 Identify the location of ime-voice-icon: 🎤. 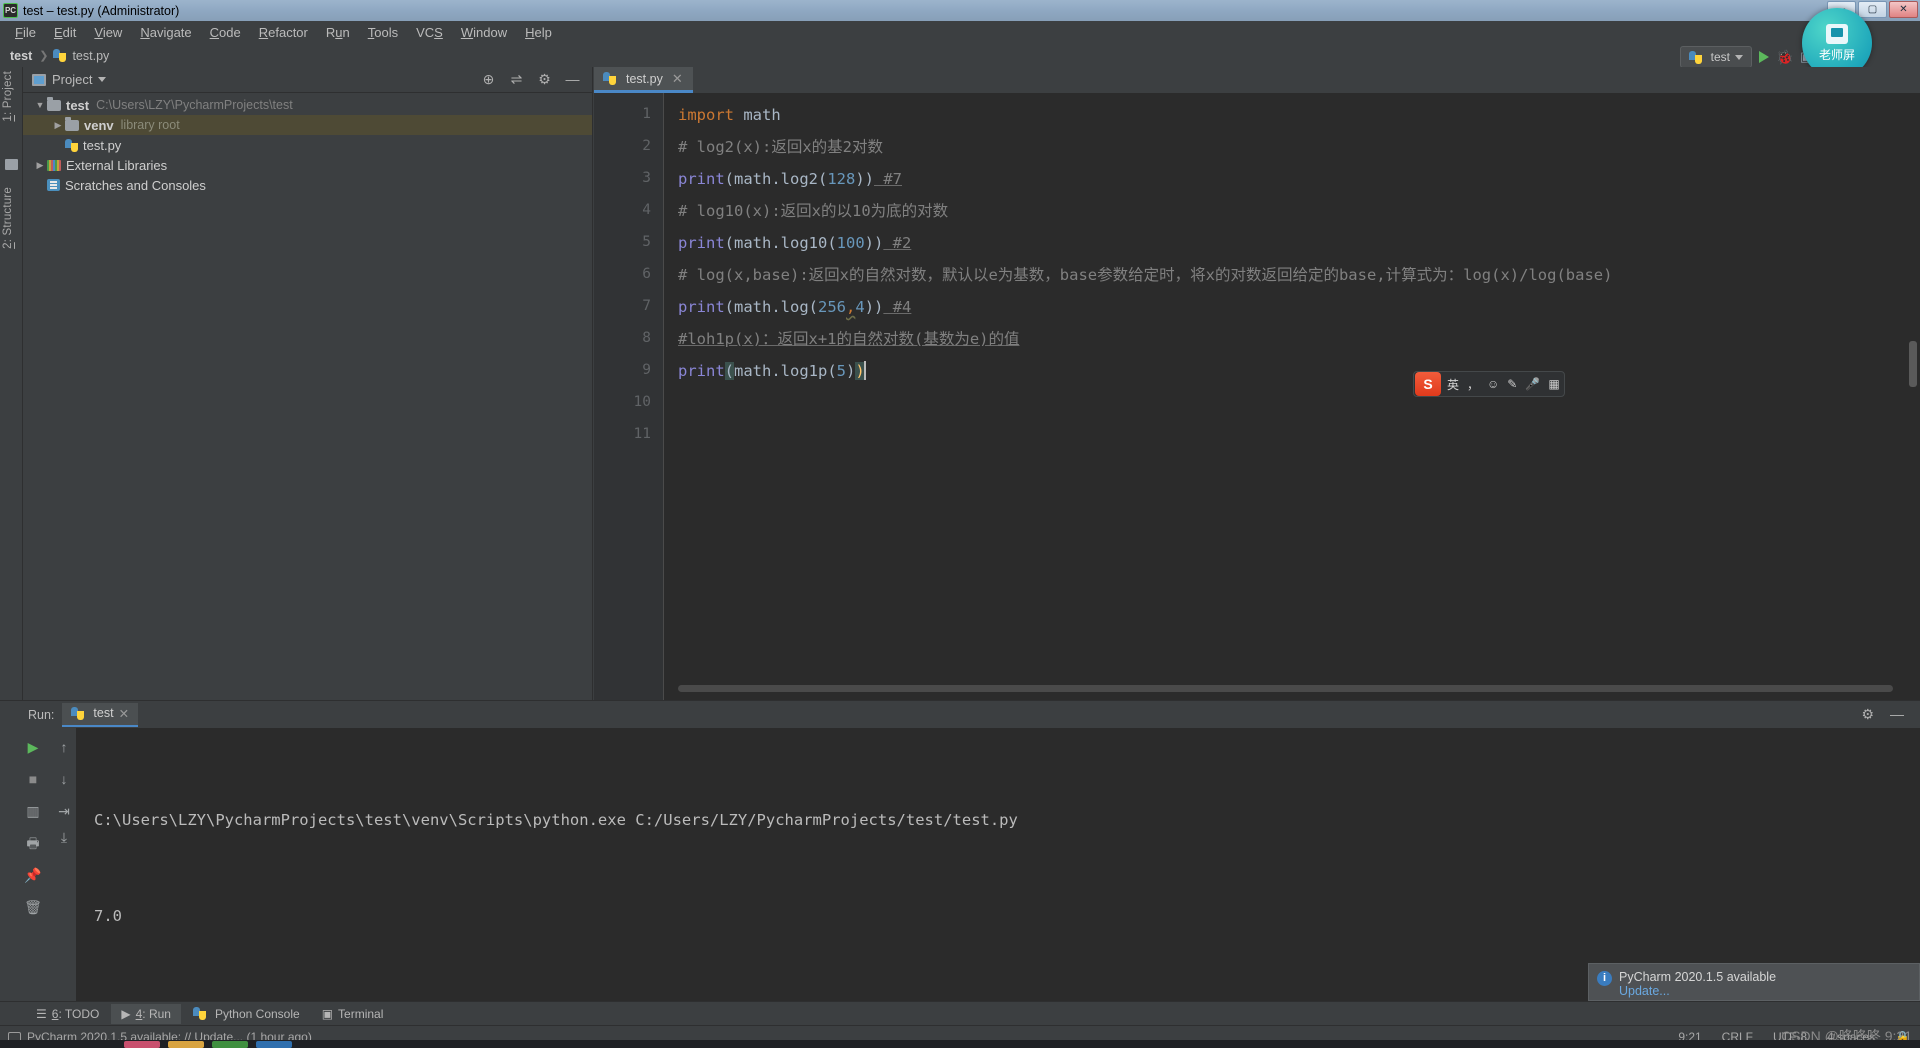
(1532, 384).